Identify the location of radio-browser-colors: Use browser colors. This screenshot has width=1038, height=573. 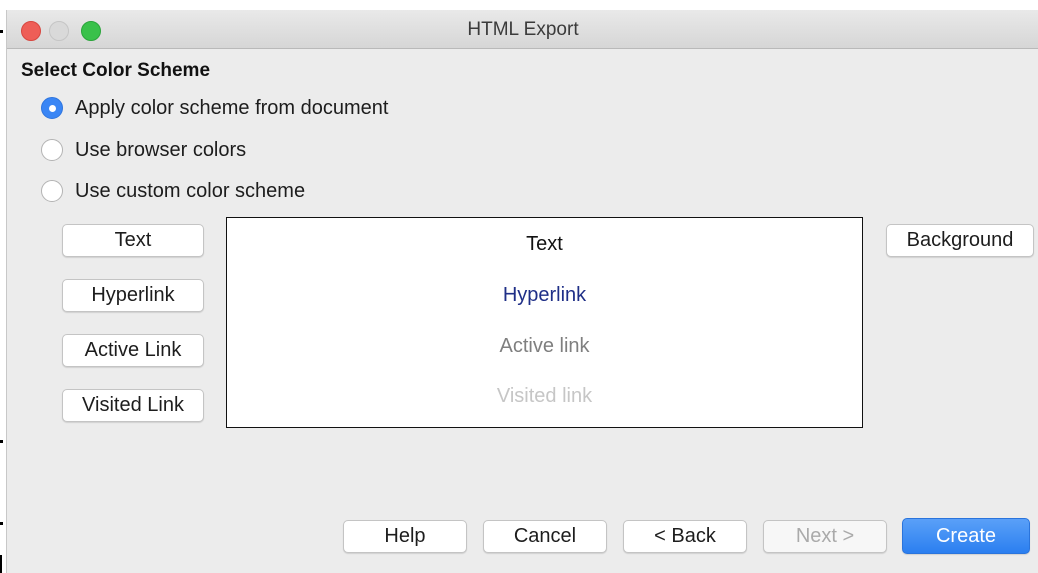
(143, 150).